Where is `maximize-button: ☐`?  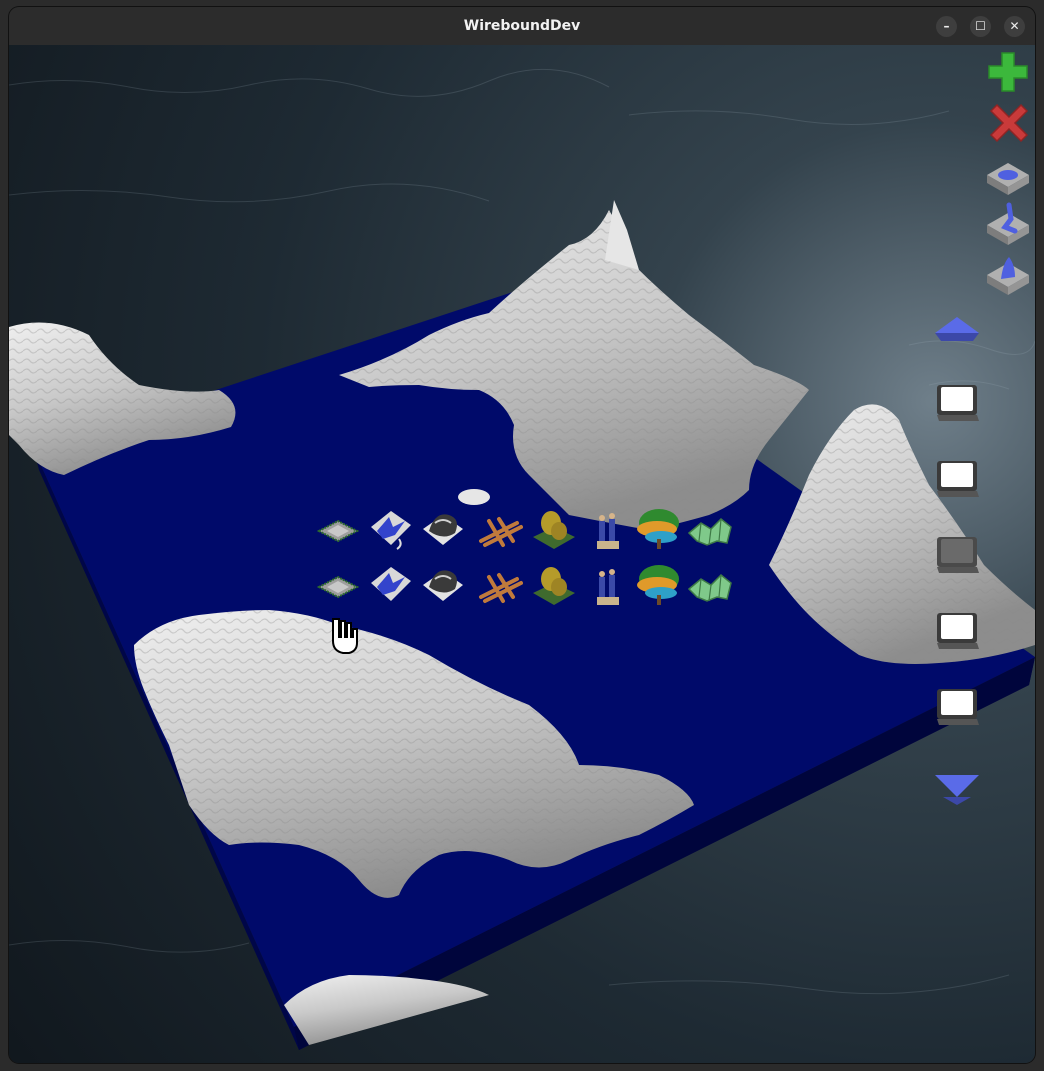
maximize-button: ☐ is located at coordinates (980, 26).